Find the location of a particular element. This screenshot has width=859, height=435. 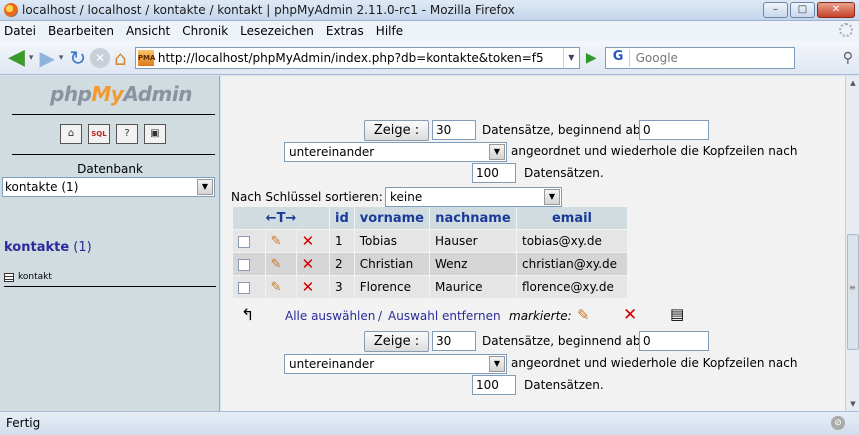

column-header-email: email is located at coordinates (571, 218).